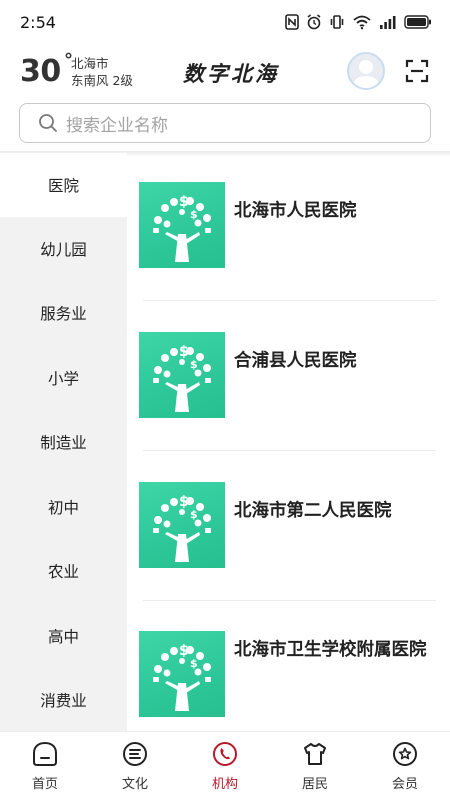 The image size is (450, 800). I want to click on institution-name: 北海市卫生学校附属医院, so click(330, 650).